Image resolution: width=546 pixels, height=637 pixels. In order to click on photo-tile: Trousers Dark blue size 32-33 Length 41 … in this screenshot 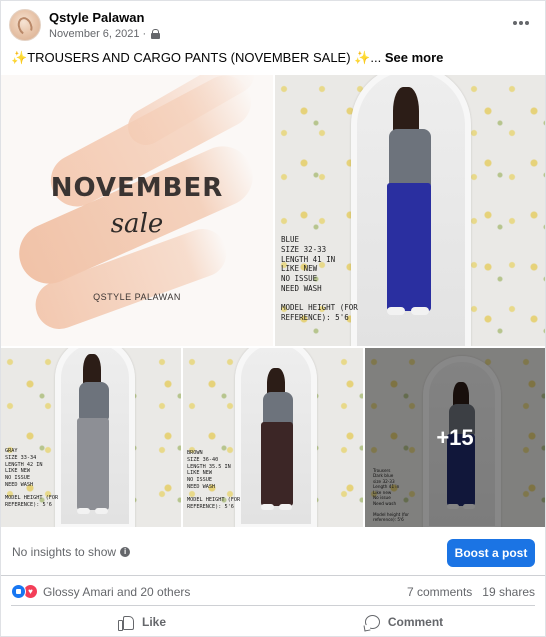, I will do `click(455, 437)`.